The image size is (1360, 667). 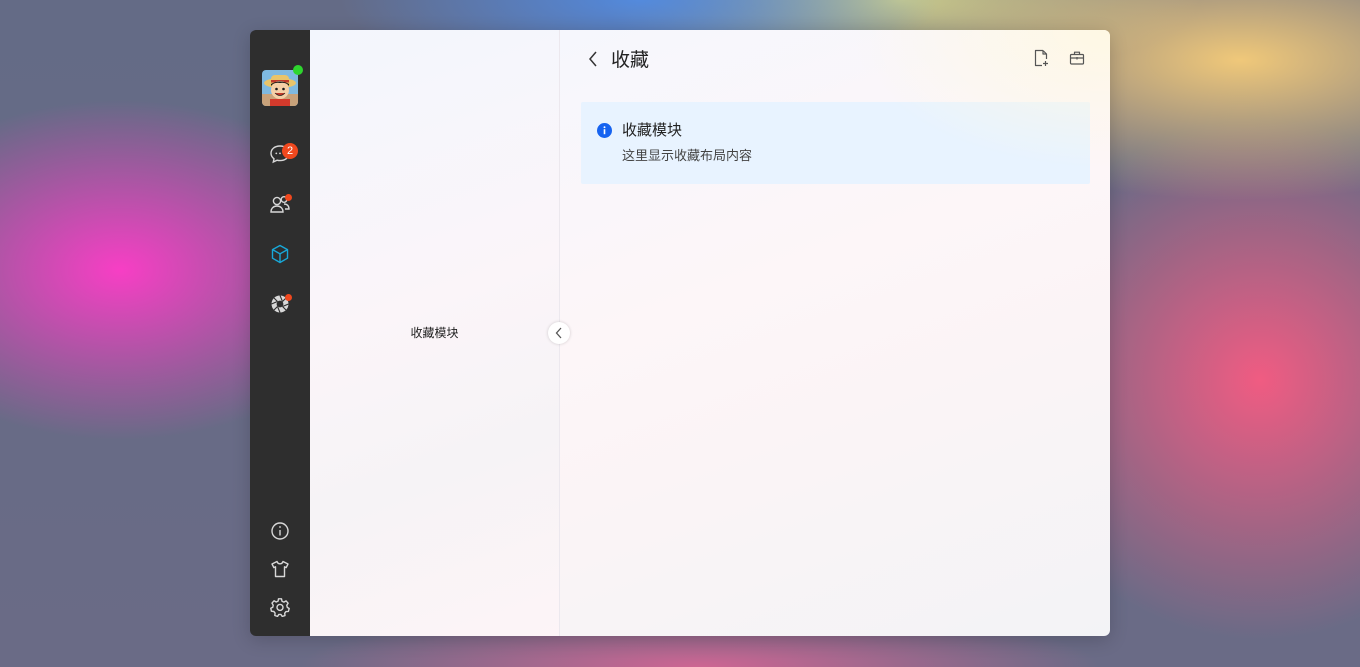 I want to click on user-avatar, so click(x=282, y=85).